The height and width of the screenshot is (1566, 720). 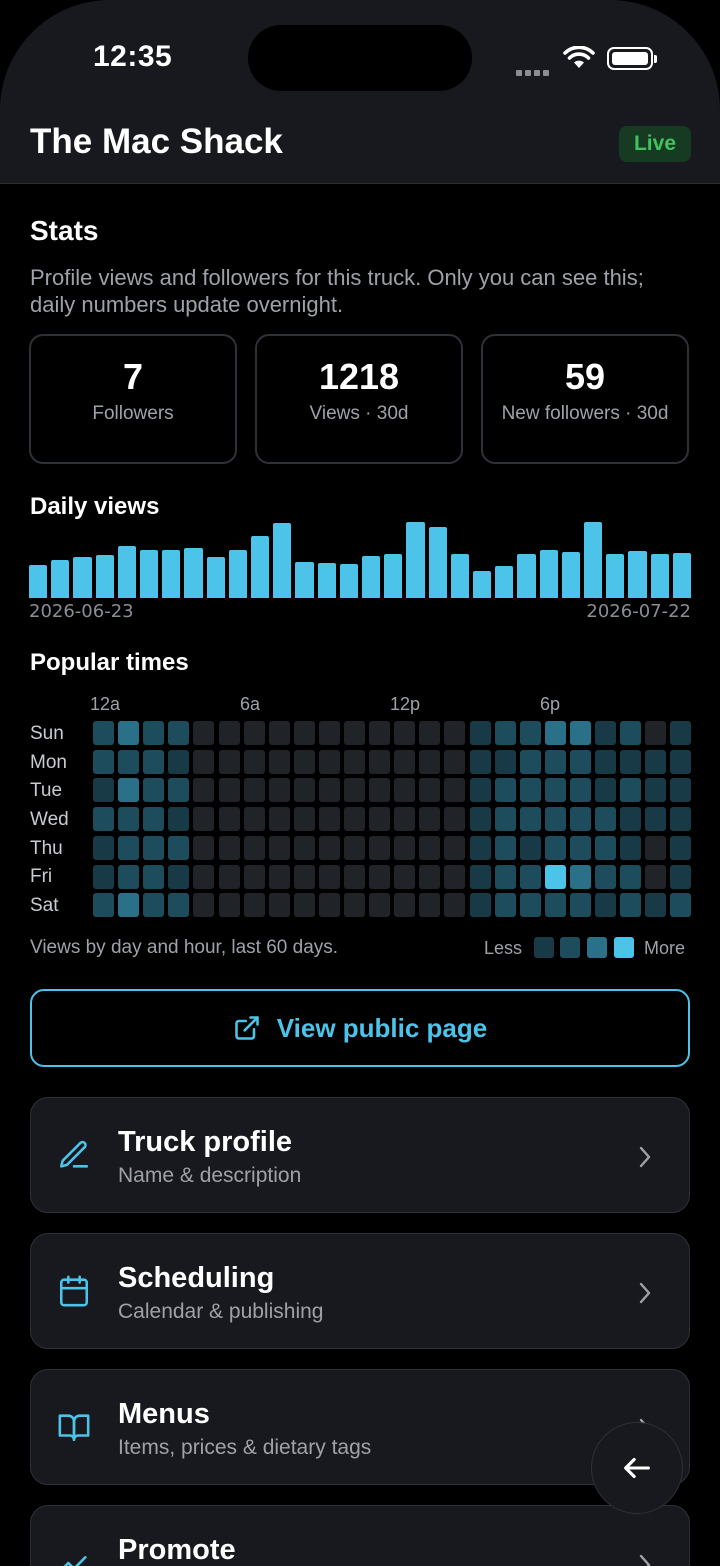 I want to click on day-label: Tue, so click(x=46, y=790).